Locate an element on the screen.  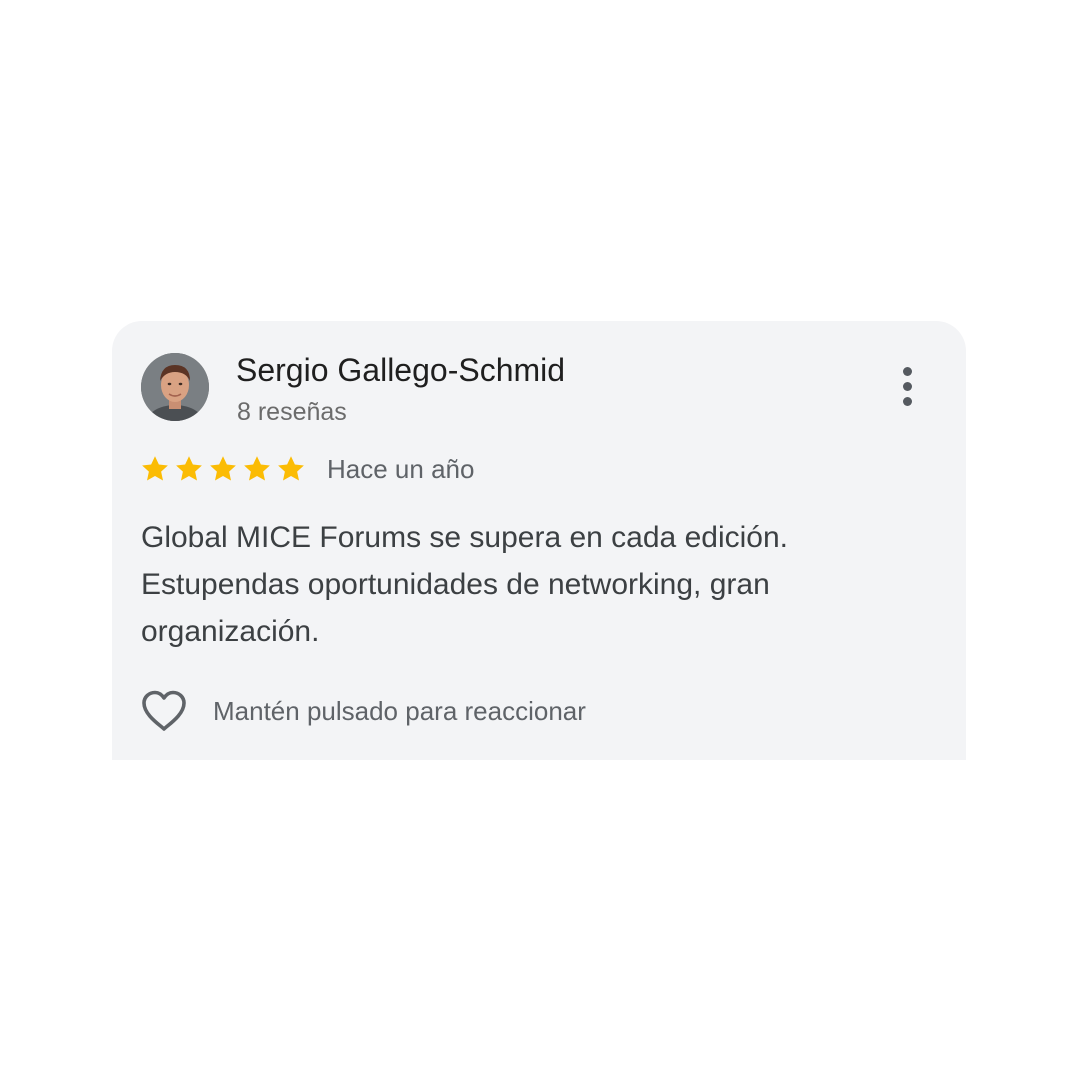
avatar-photo is located at coordinates (175, 387).